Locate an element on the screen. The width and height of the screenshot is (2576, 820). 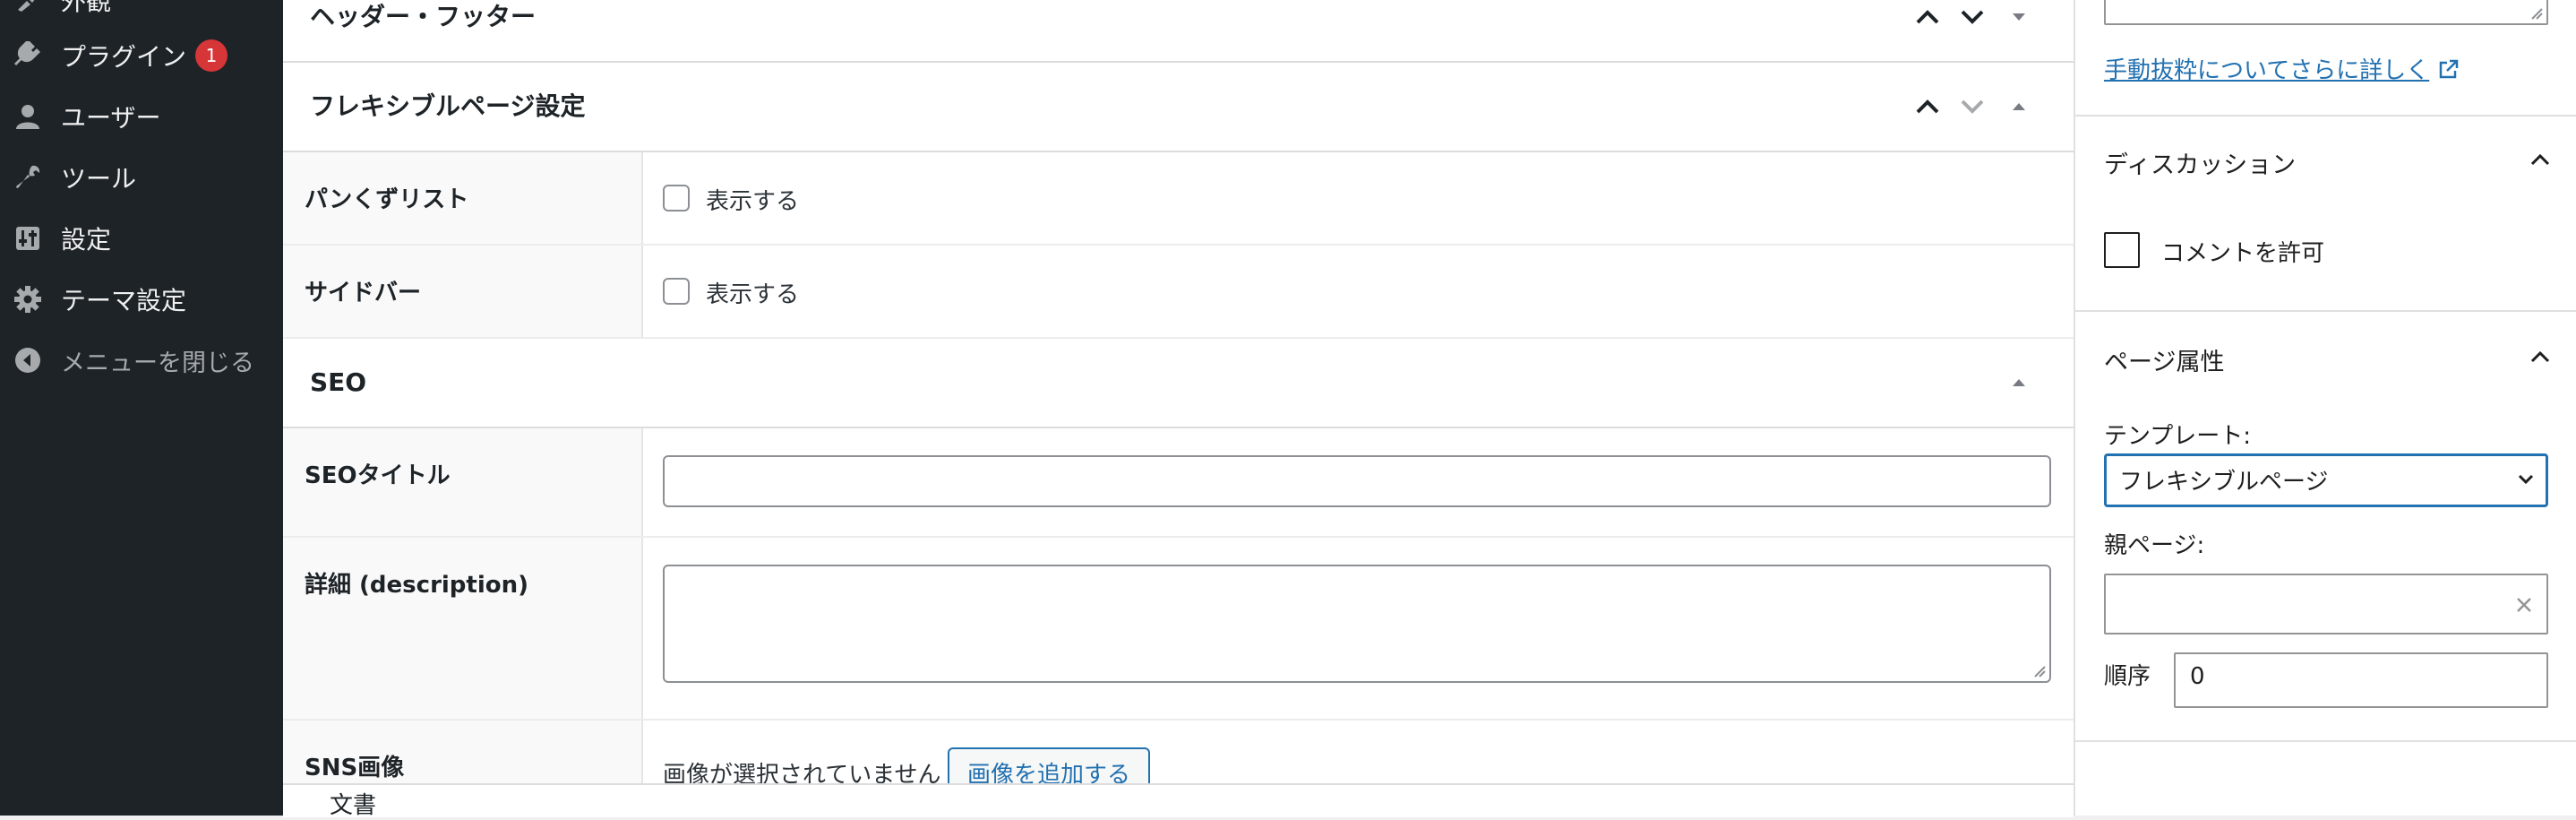
template-label: テンプレート: is located at coordinates (2177, 437).